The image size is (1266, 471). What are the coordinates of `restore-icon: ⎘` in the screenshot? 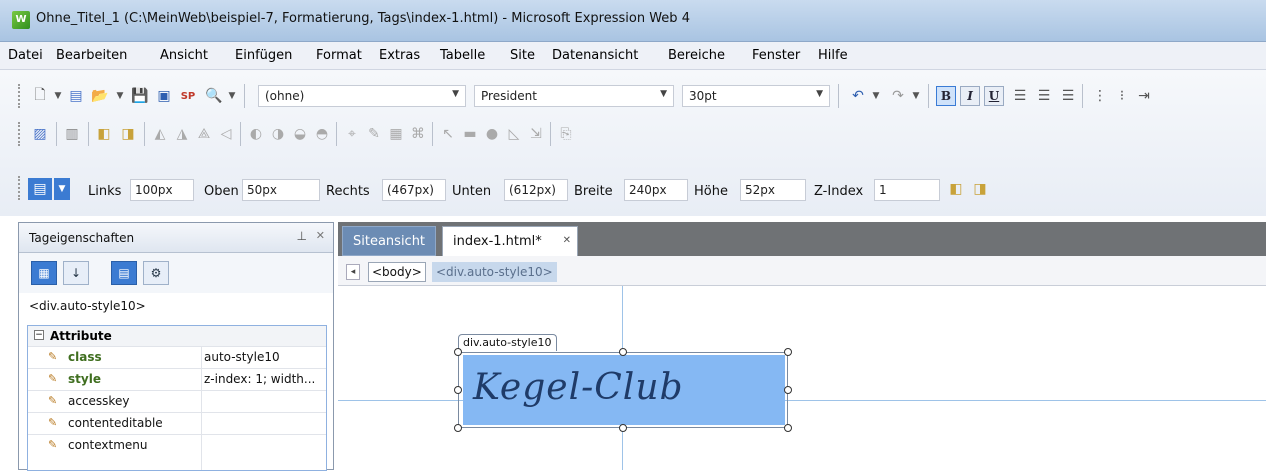 It's located at (566, 134).